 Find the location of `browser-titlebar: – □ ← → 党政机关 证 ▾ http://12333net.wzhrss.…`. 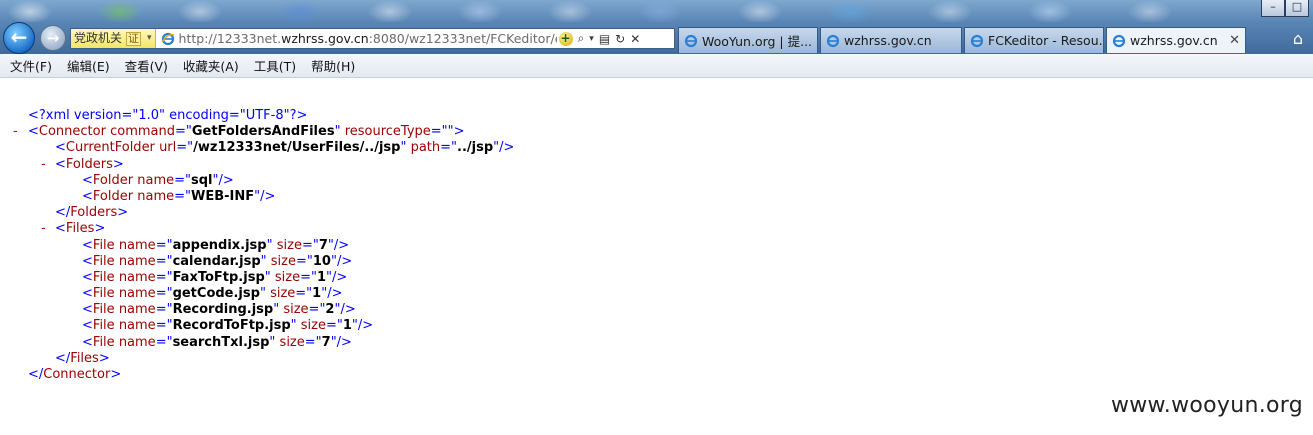

browser-titlebar: – □ ← → 党政机关 证 ▾ http://12333net.wzhrss.… is located at coordinates (656, 27).